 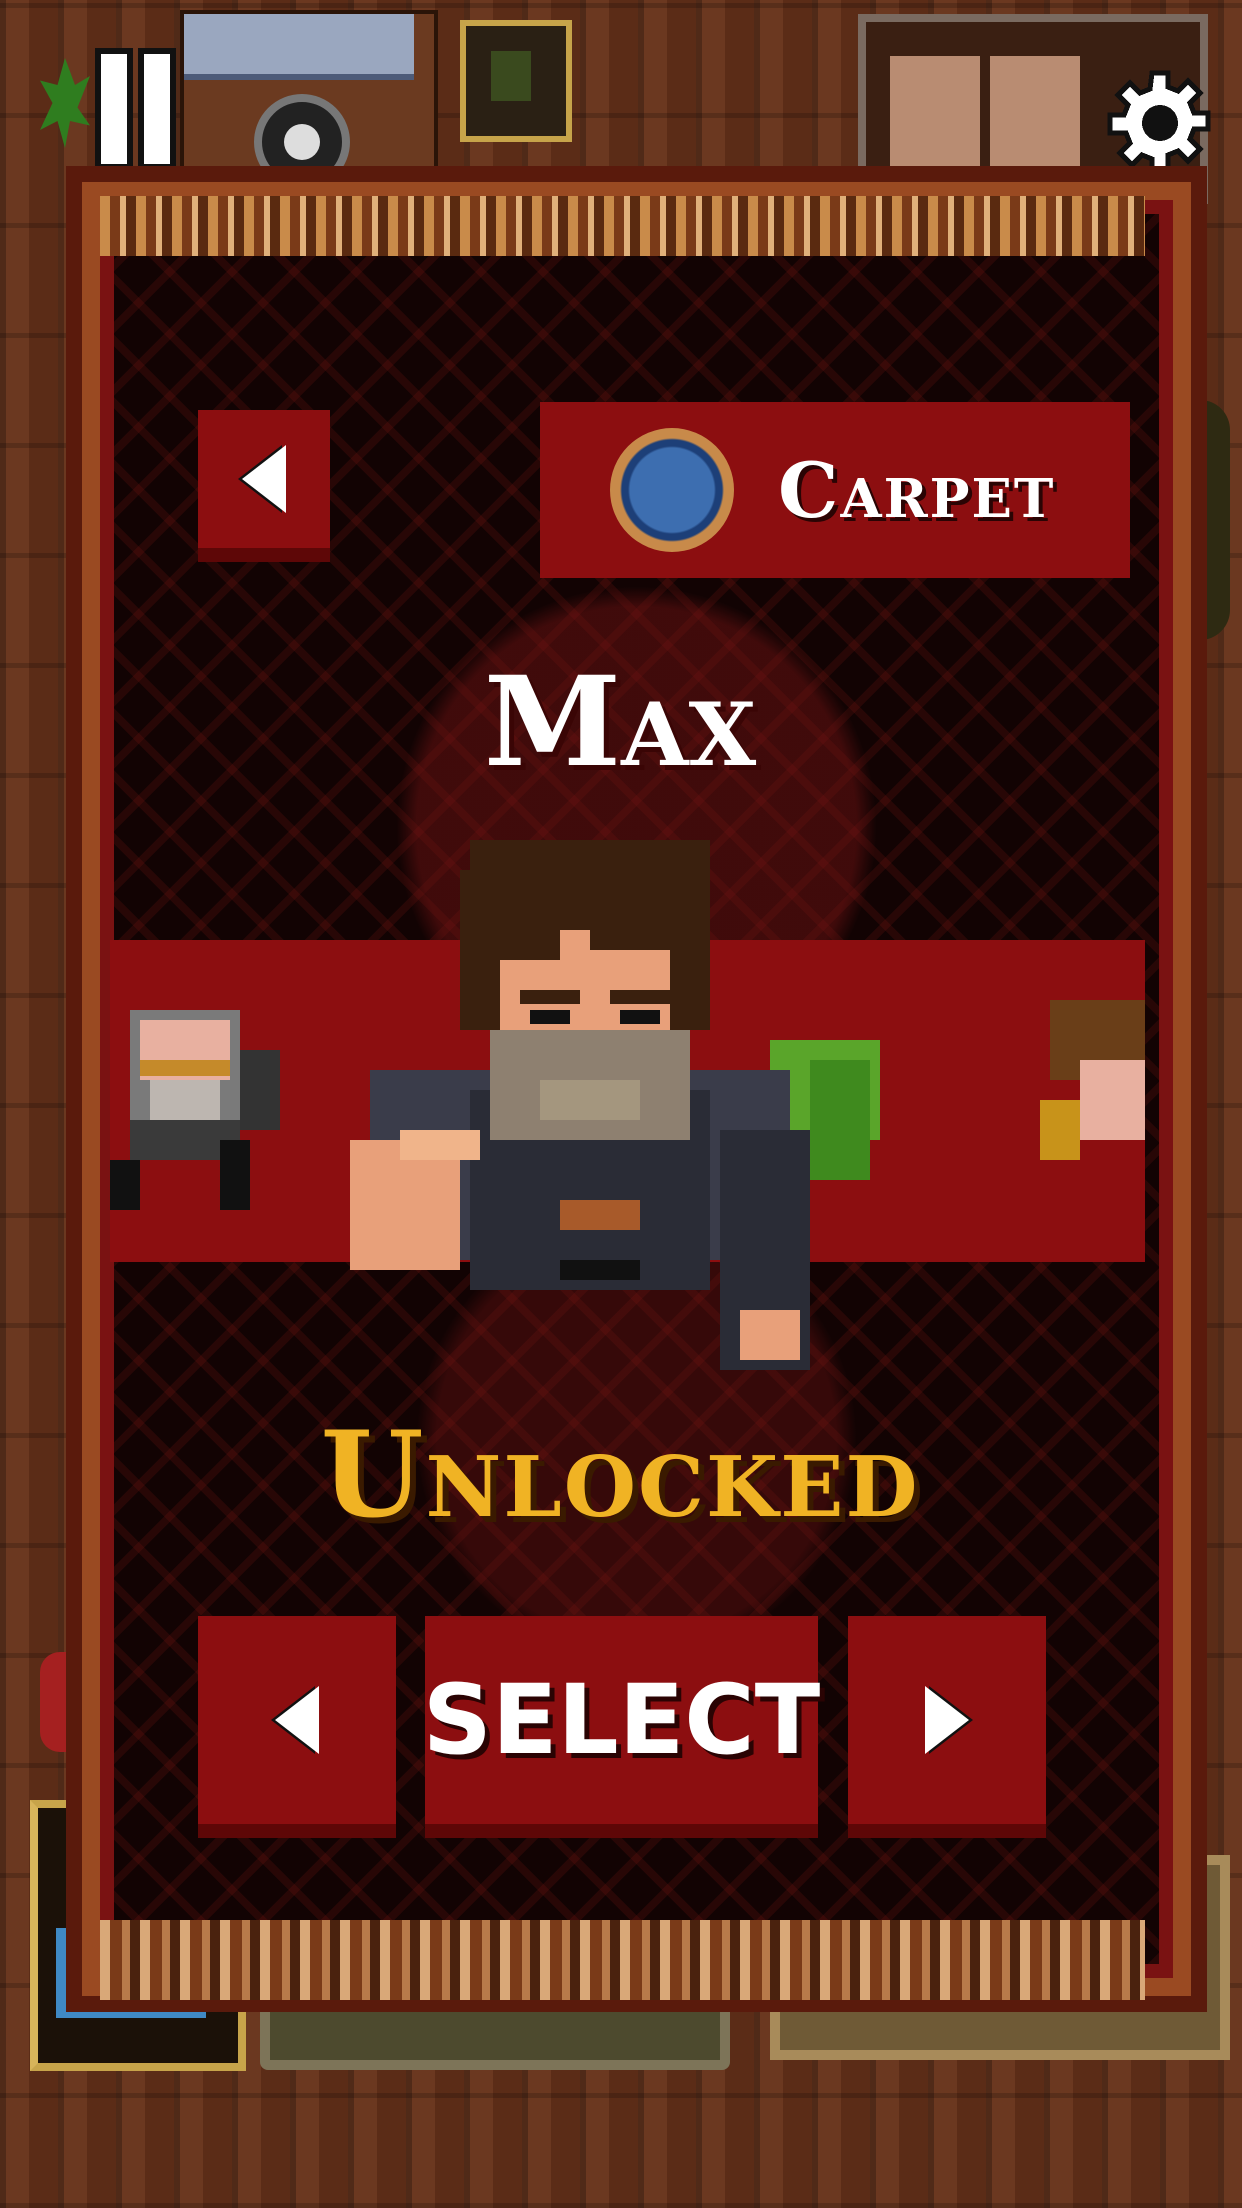 What do you see at coordinates (620, 1474) in the screenshot?
I see `unlock-status: Unlocked` at bounding box center [620, 1474].